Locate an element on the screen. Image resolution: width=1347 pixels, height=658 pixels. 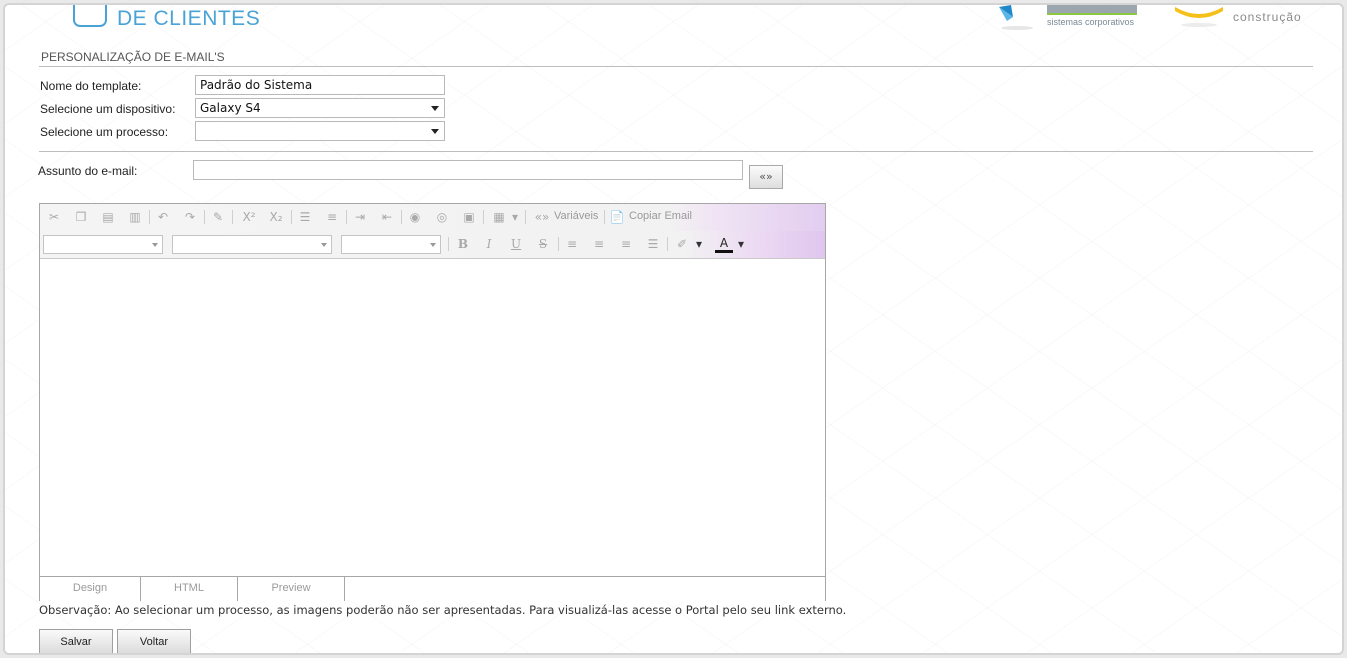
brand-logo-icon is located at coordinates (90, 16).